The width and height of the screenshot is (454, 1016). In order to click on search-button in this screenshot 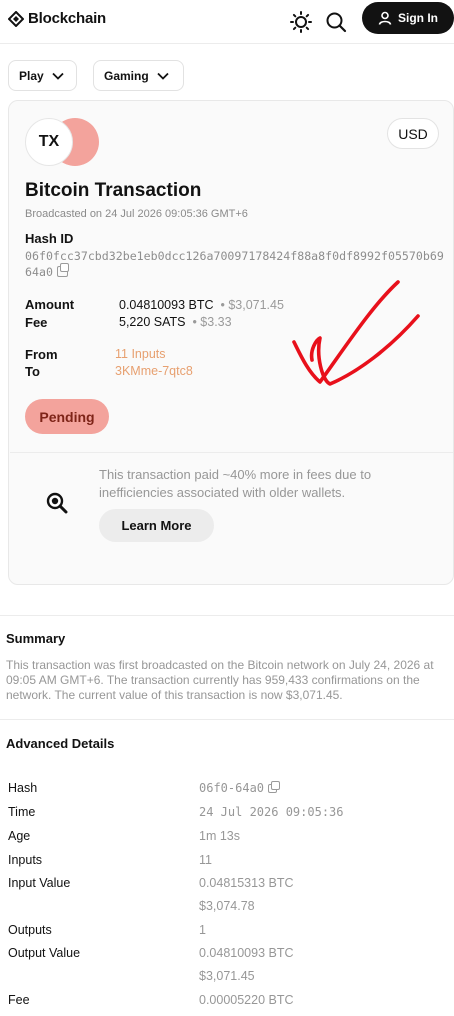, I will do `click(336, 22)`.